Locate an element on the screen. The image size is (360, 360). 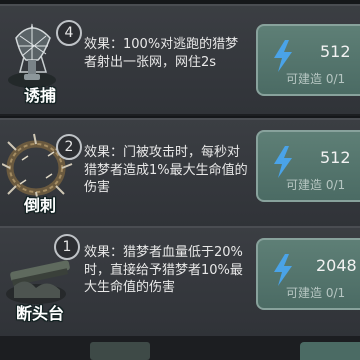
talent-description: 效果：猎梦者血量低于20%时，直接给予猎梦者10%最大生命值的伤害 is located at coordinates (167, 270).